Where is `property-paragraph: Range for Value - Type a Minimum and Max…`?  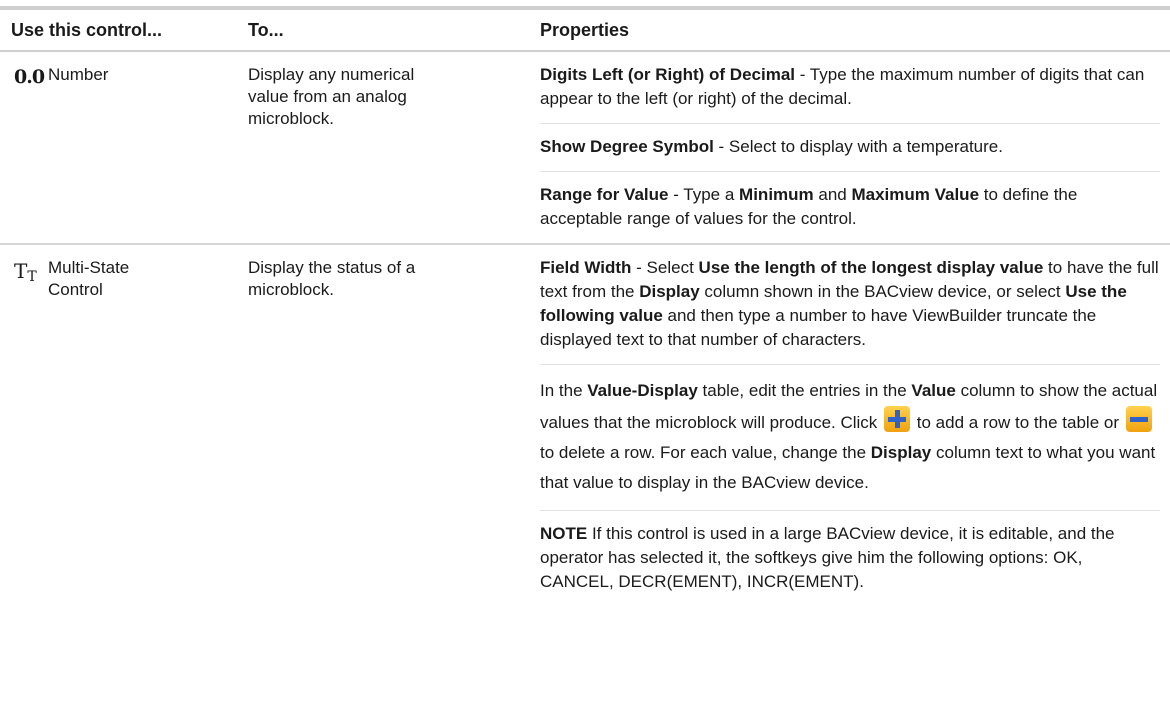 property-paragraph: Range for Value - Type a Minimum and Max… is located at coordinates (809, 206).